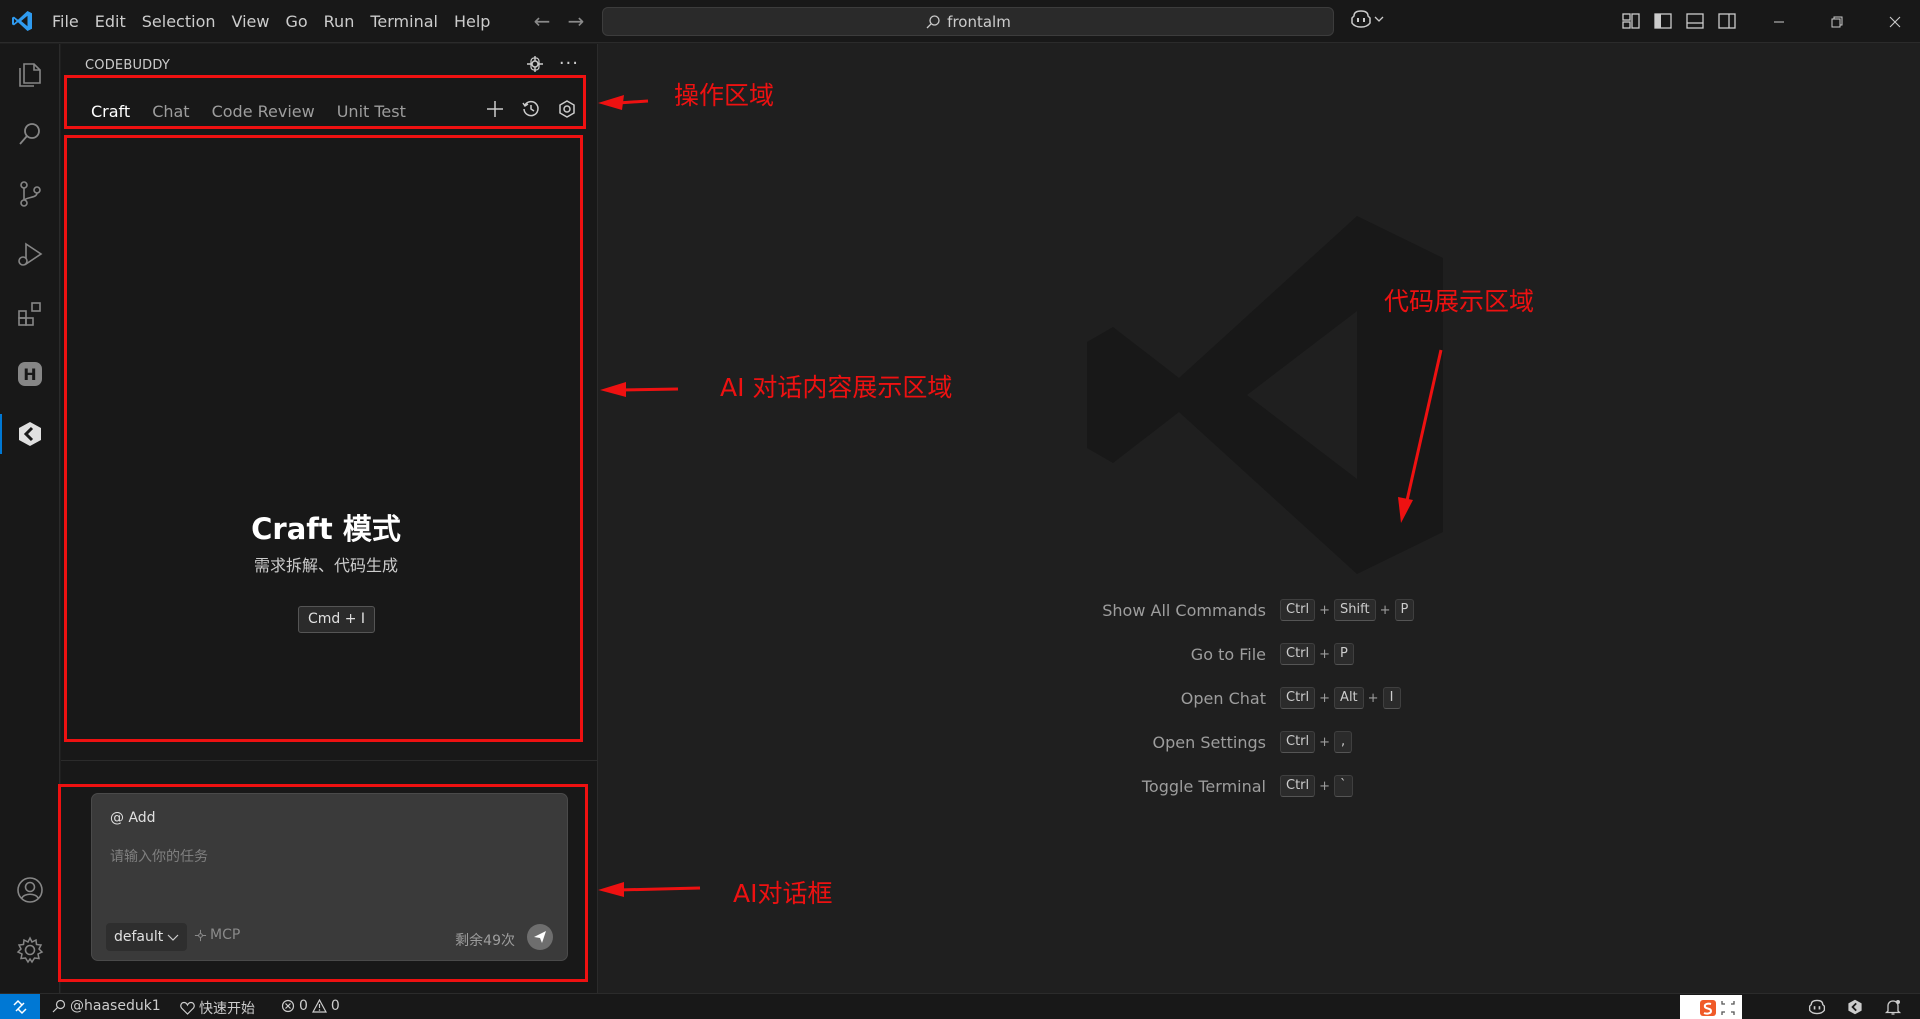 Image resolution: width=1920 pixels, height=1019 pixels. Describe the element at coordinates (30, 518) in the screenshot. I see `activity-bar: H` at that location.